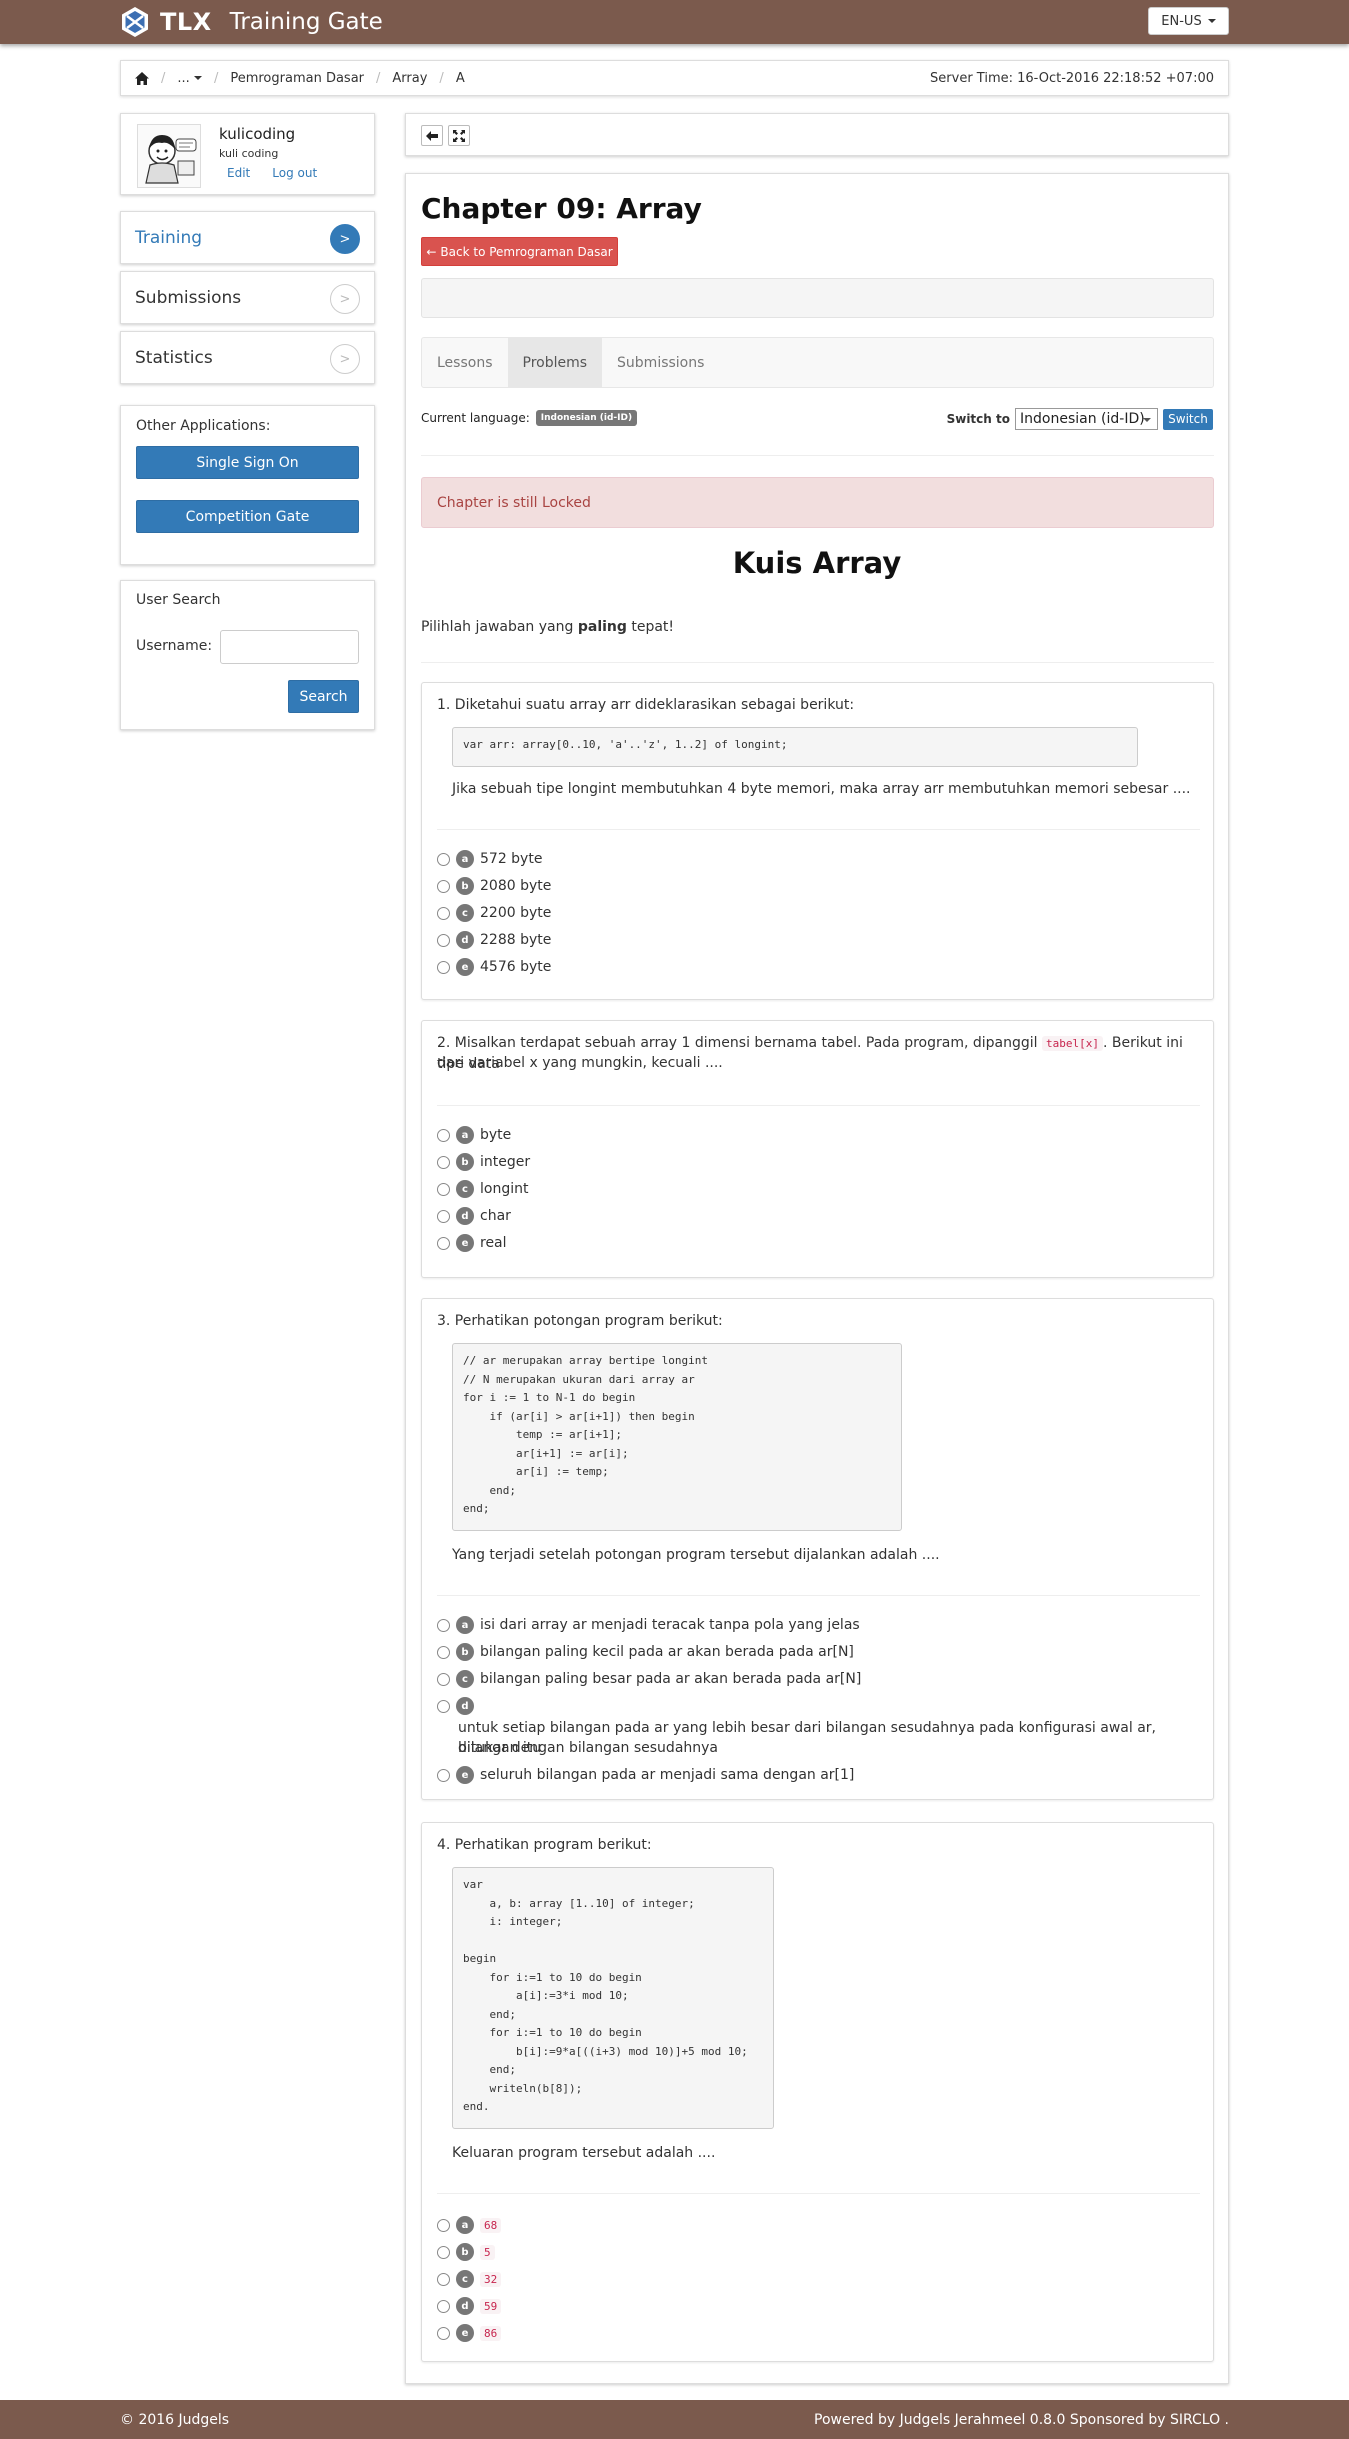 This screenshot has height=2439, width=1349. Describe the element at coordinates (142, 78) in the screenshot. I see `home-icon` at that location.